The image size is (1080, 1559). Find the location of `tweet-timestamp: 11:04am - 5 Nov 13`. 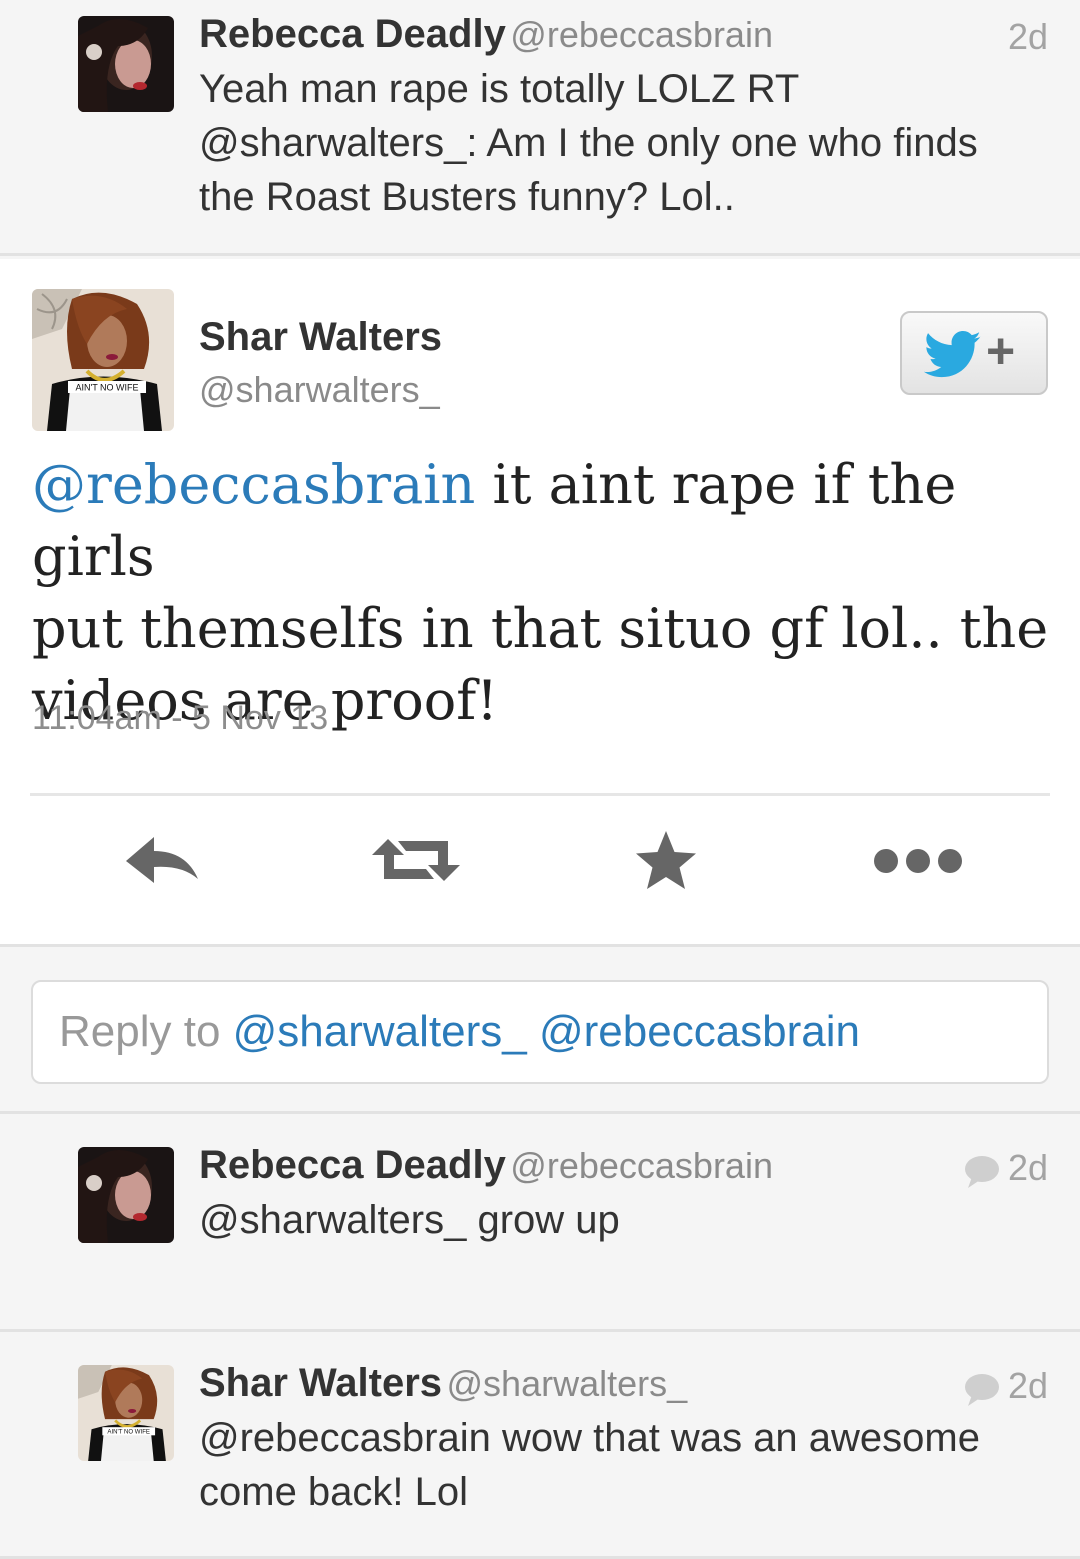

tweet-timestamp: 11:04am - 5 Nov 13 is located at coordinates (180, 718).